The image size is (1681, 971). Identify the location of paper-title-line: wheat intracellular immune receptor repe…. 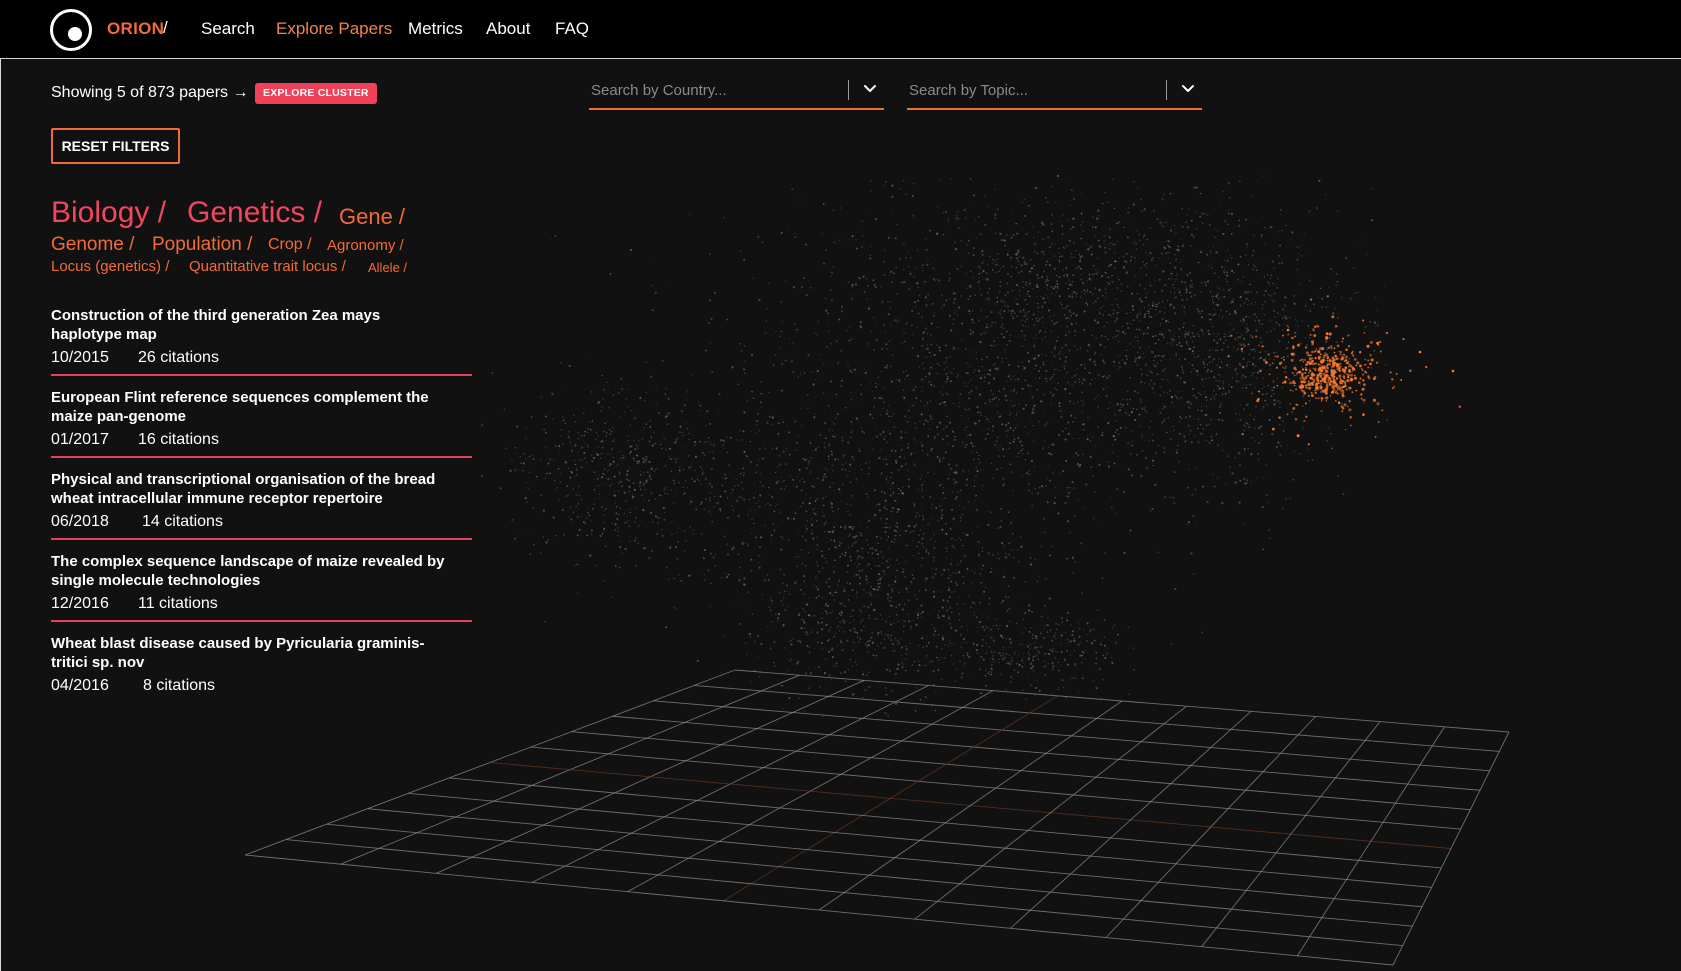
(217, 498).